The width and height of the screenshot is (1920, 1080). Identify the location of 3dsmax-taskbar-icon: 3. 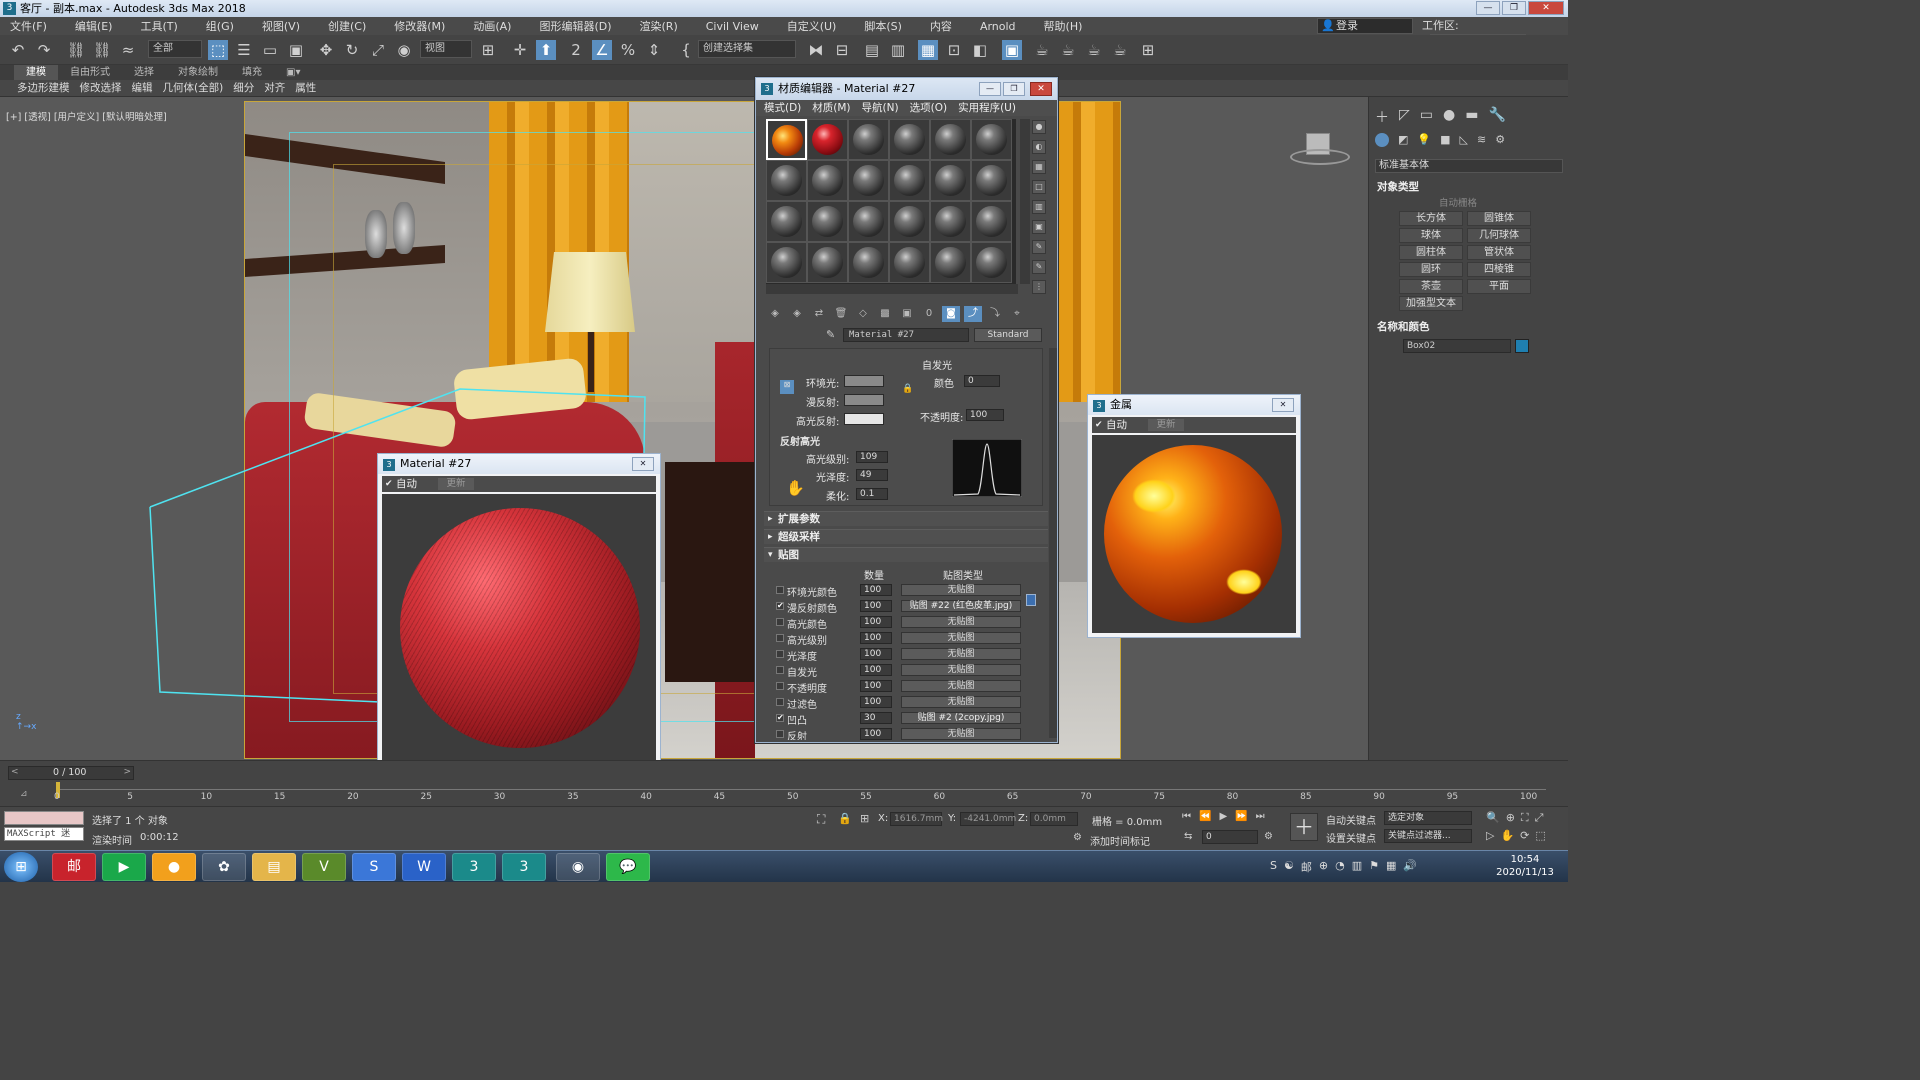
(474, 867).